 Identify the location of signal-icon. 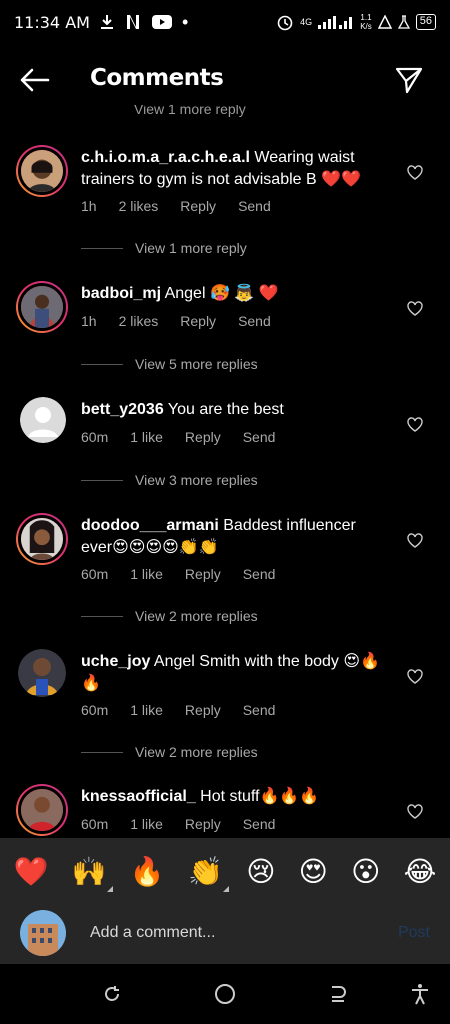
(335, 22).